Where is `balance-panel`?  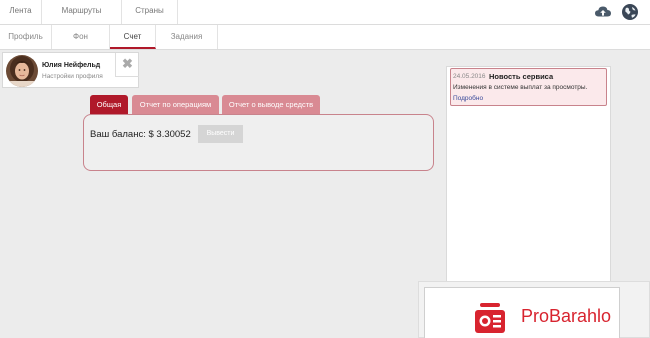
balance-panel is located at coordinates (258, 142).